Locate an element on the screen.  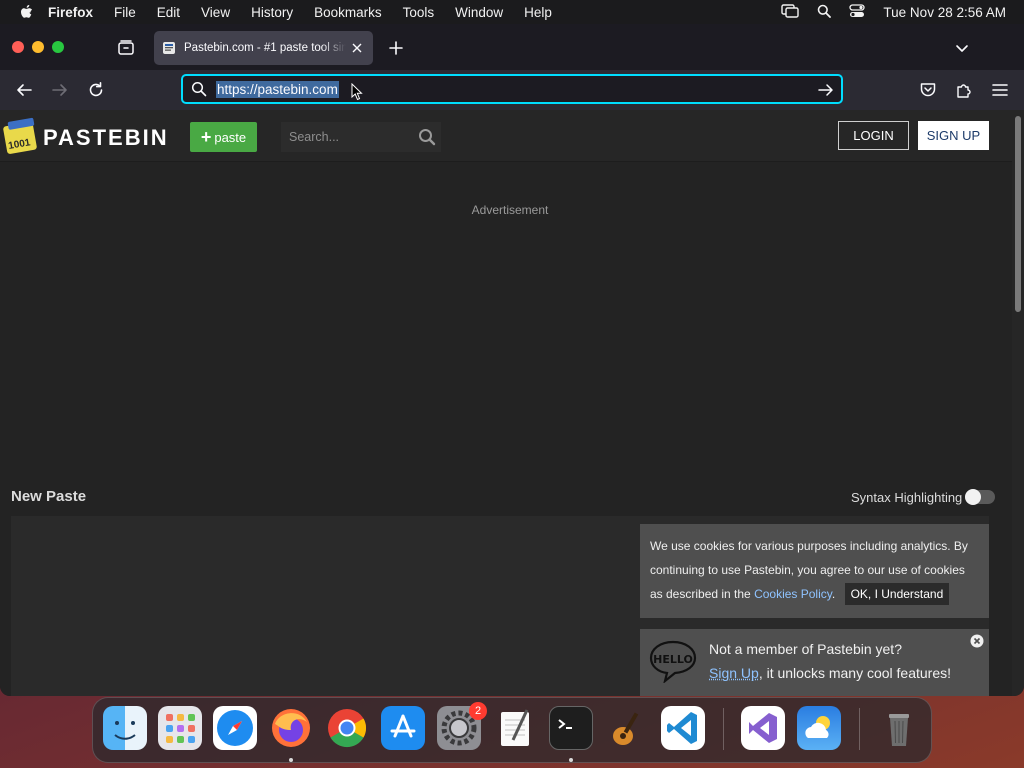
menu-view: View is located at coordinates (215, 12).